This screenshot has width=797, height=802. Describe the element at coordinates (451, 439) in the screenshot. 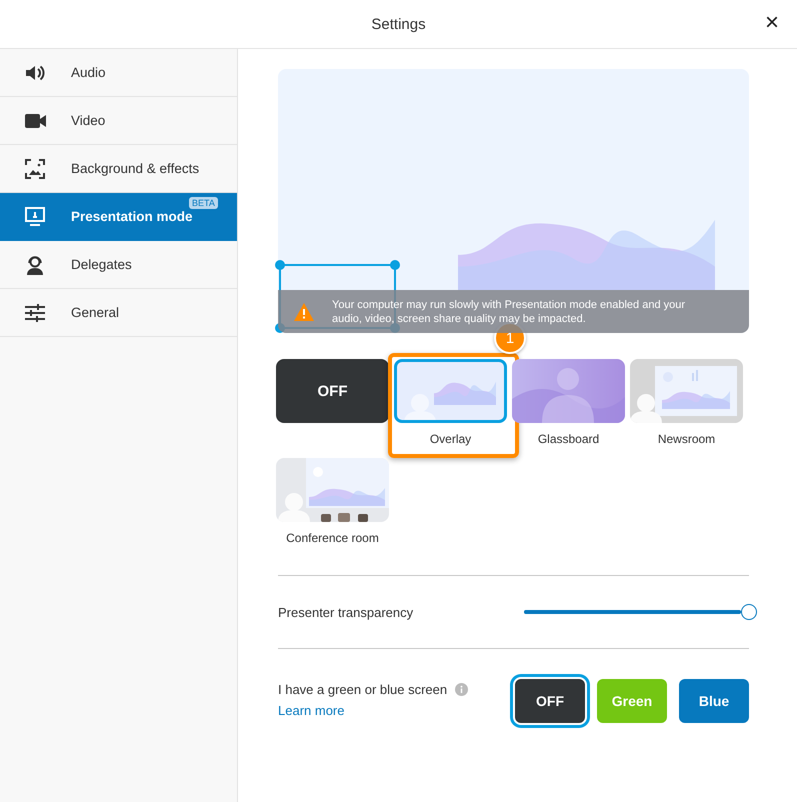

I see `mode-label: Overlay` at that location.